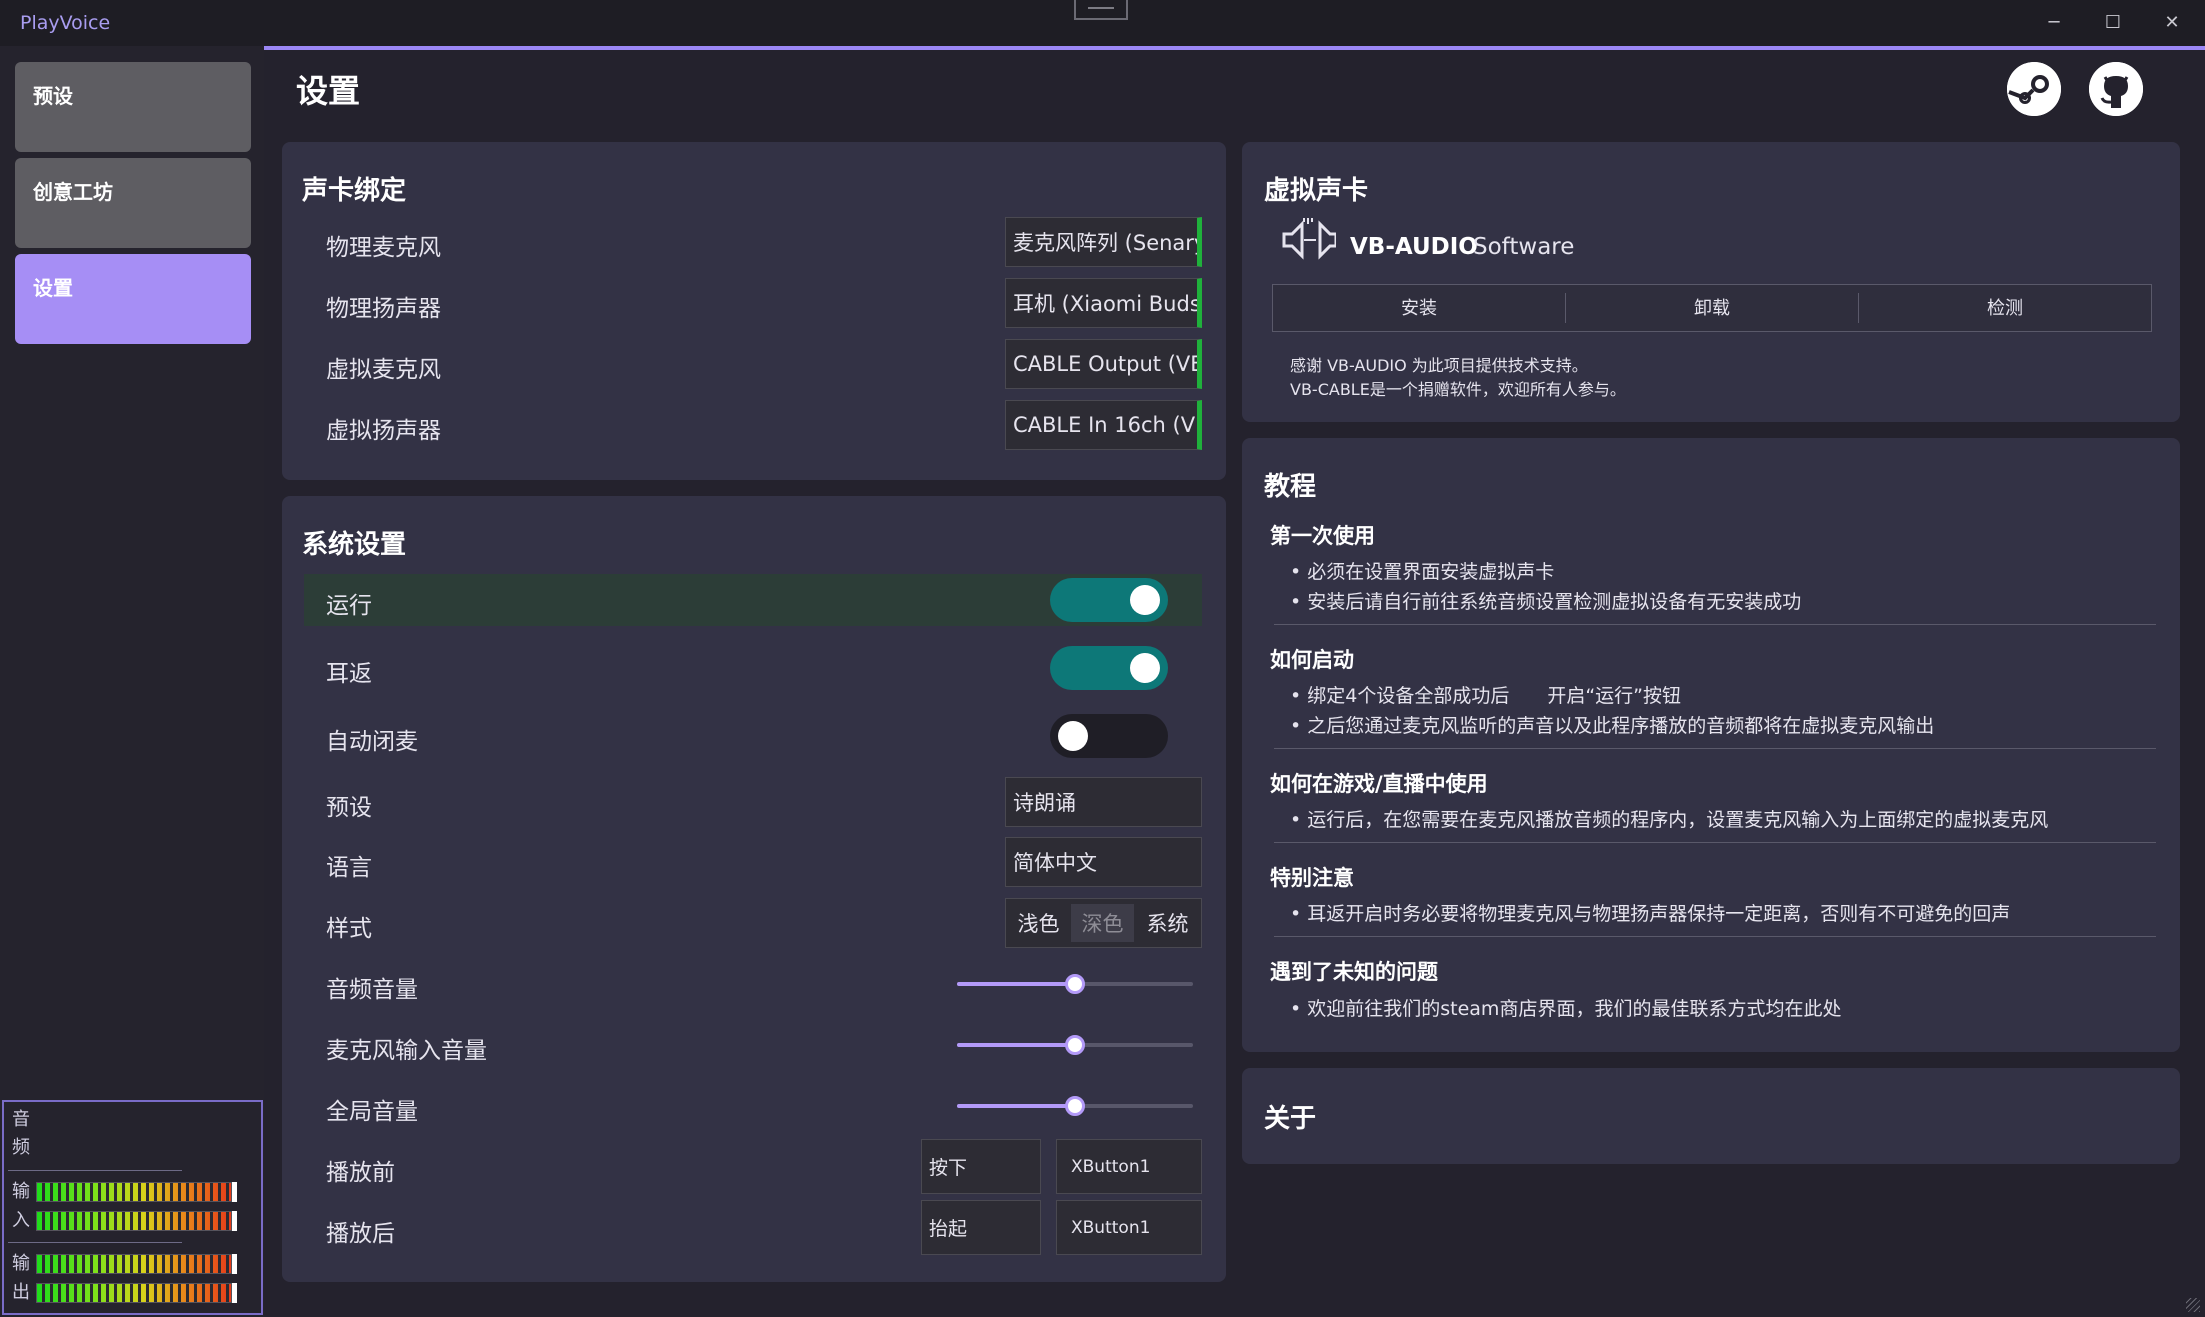  What do you see at coordinates (1524, 247) in the screenshot?
I see `brand-suffix: Software` at bounding box center [1524, 247].